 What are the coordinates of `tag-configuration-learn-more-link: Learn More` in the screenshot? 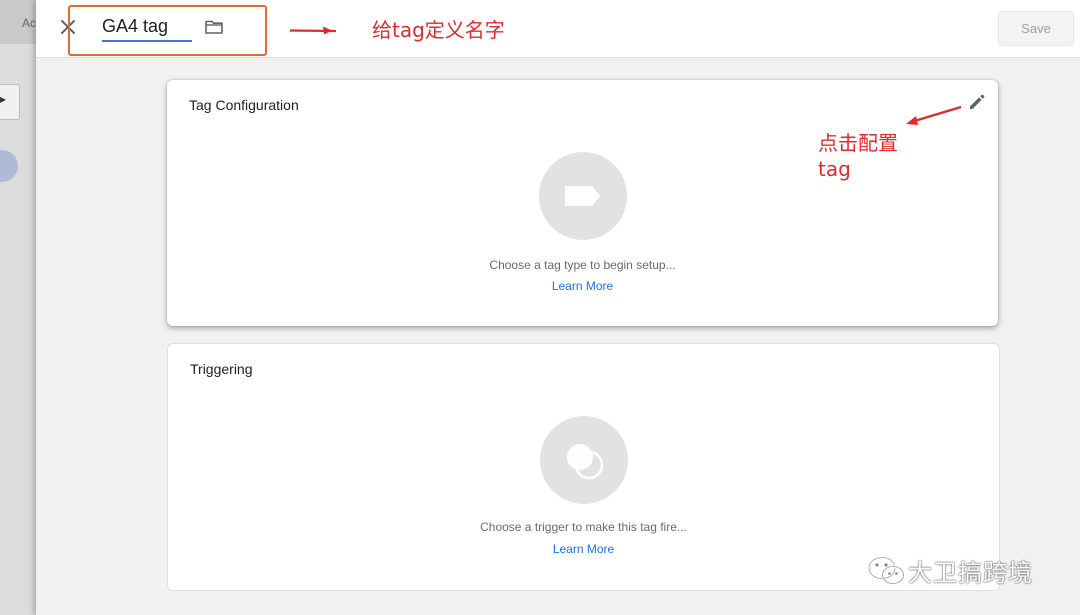 It's located at (582, 286).